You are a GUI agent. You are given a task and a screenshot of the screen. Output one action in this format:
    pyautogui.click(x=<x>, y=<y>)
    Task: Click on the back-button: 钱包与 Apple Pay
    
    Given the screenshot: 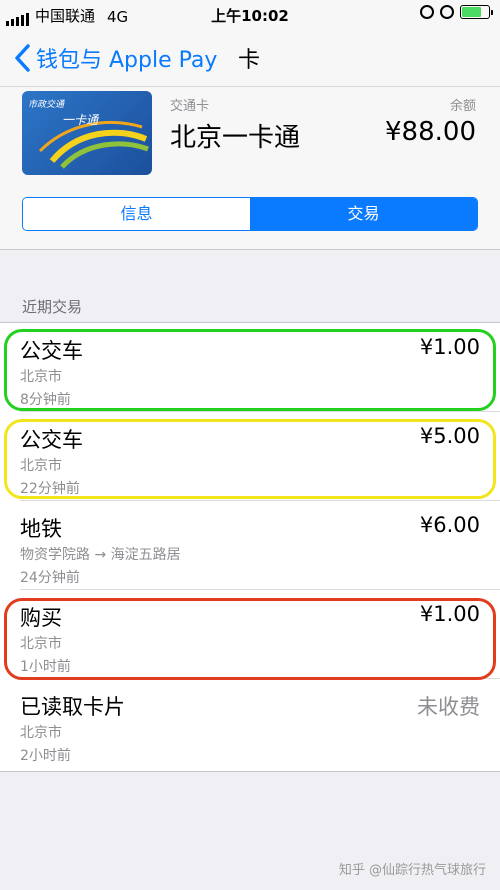 What is the action you would take?
    pyautogui.click(x=126, y=58)
    